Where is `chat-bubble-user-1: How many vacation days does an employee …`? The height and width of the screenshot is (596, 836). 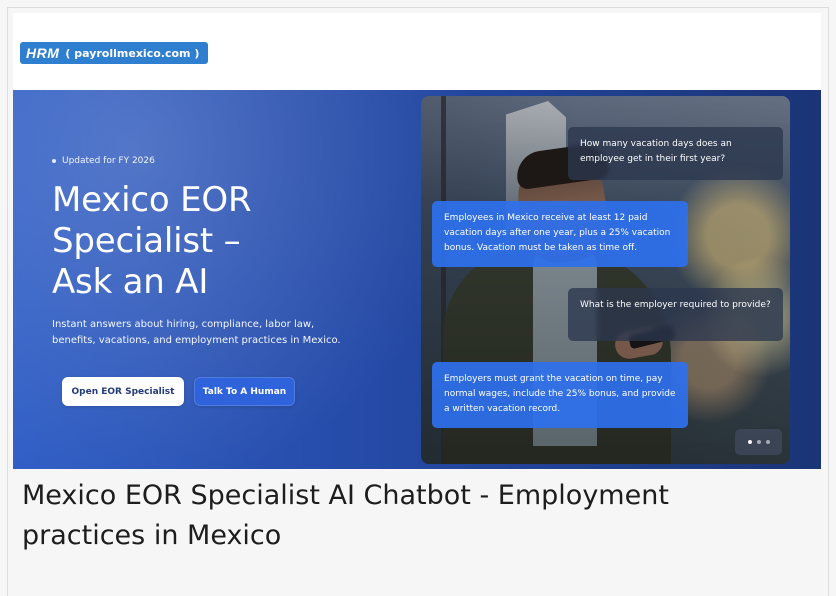
chat-bubble-user-1: How many vacation days does an employee … is located at coordinates (675, 153).